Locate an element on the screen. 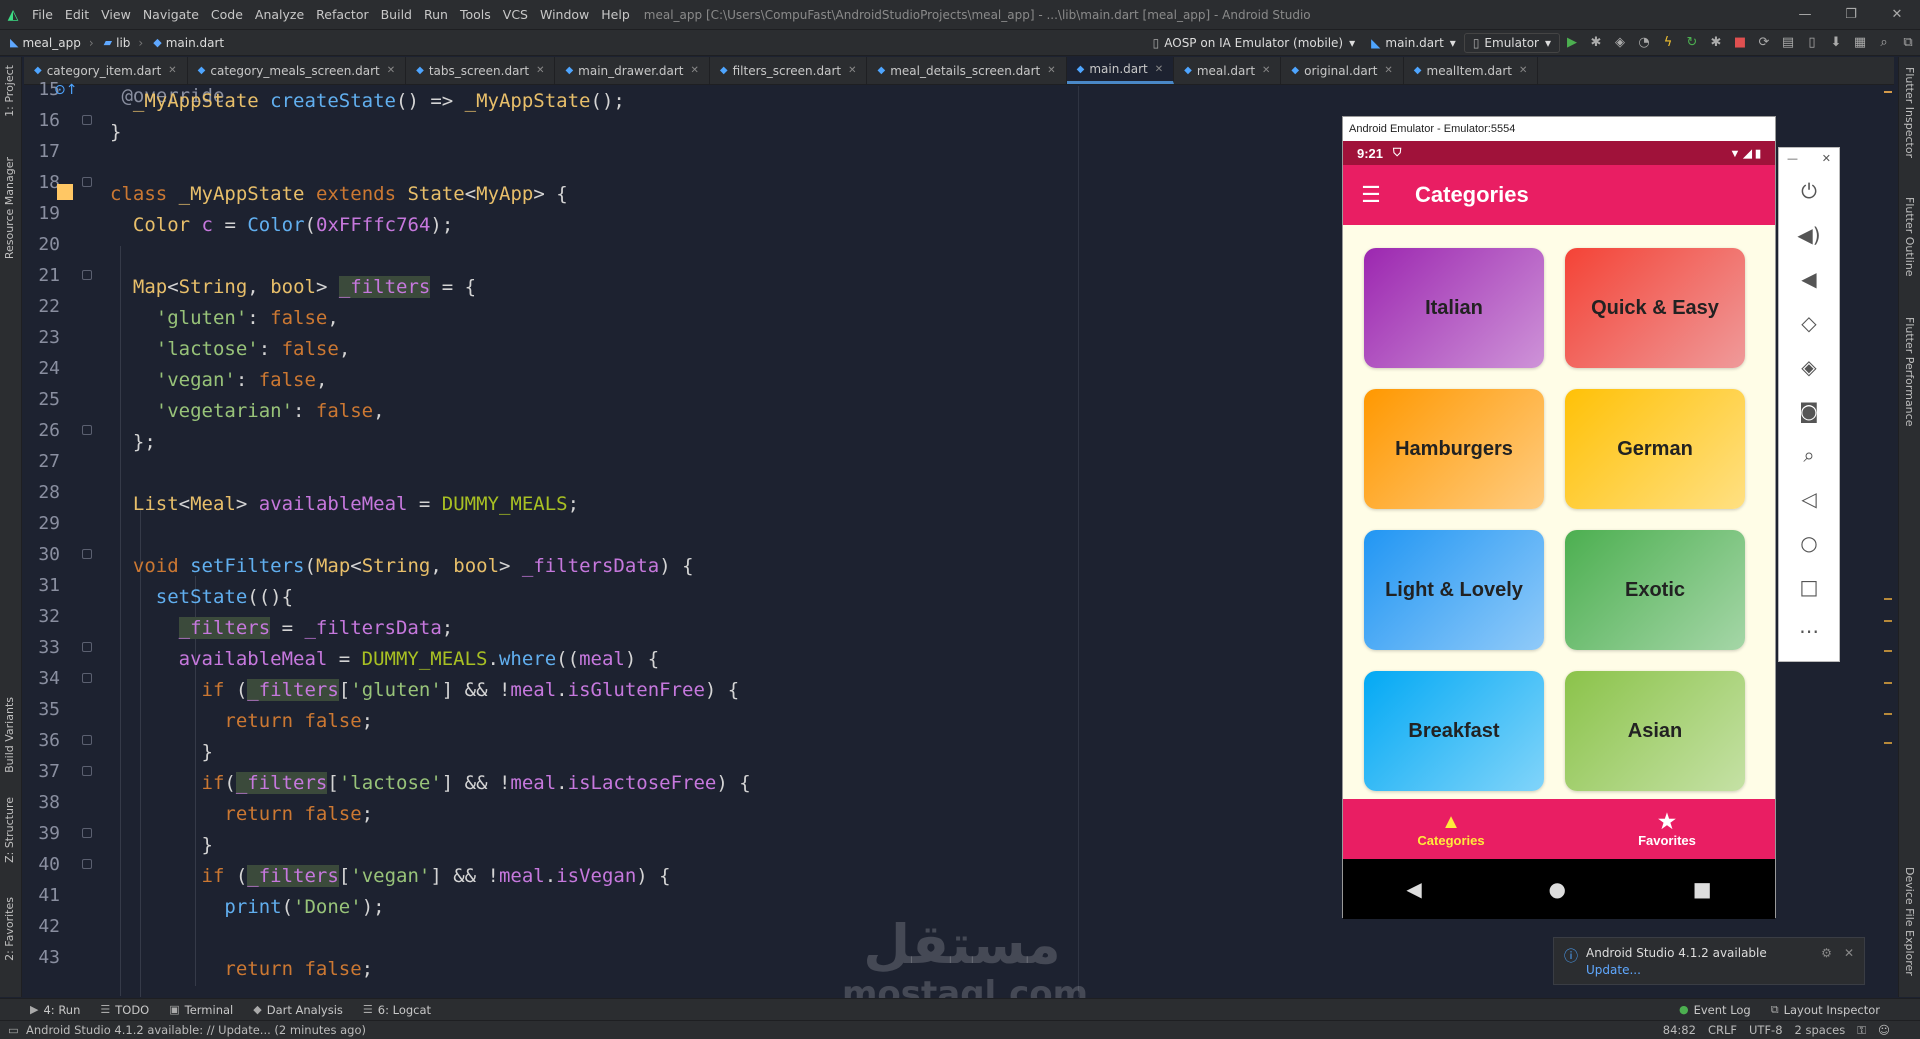 The width and height of the screenshot is (1920, 1039). emulator-selector: ▯ Emulator ▾ is located at coordinates (1511, 42).